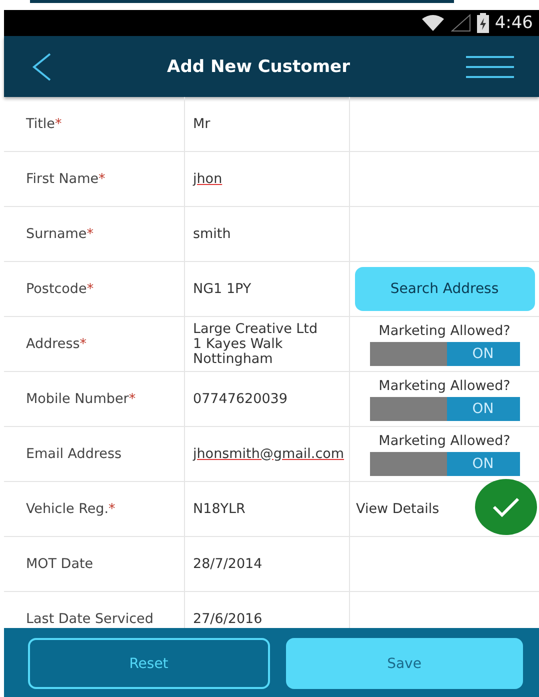 Image resolution: width=539 pixels, height=697 pixels. Describe the element at coordinates (404, 663) in the screenshot. I see `save-button: Save` at that location.